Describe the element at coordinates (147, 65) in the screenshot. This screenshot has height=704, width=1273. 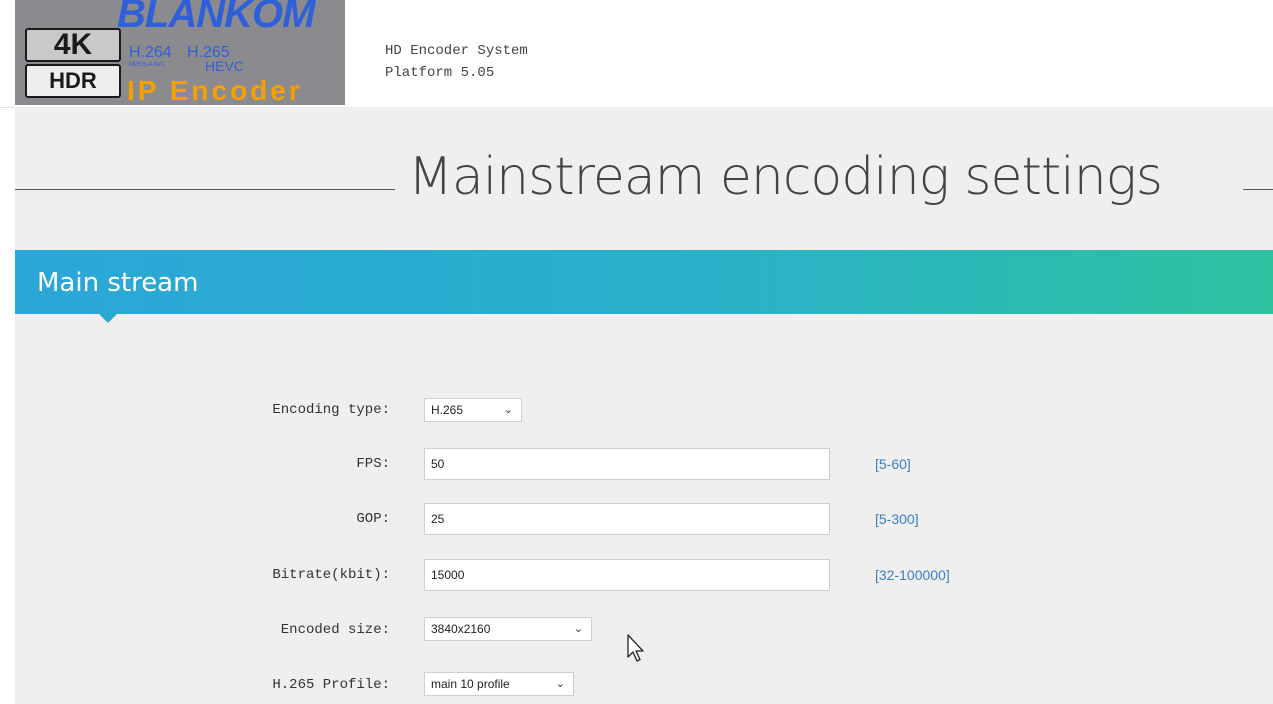
I see `logo-codec-mpeg: MPEG-4 AVC` at that location.